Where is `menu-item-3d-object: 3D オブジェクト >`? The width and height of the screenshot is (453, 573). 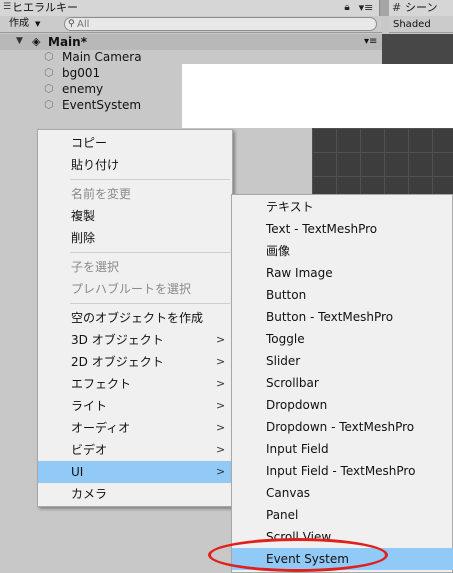 menu-item-3d-object: 3D オブジェクト > is located at coordinates (135, 340).